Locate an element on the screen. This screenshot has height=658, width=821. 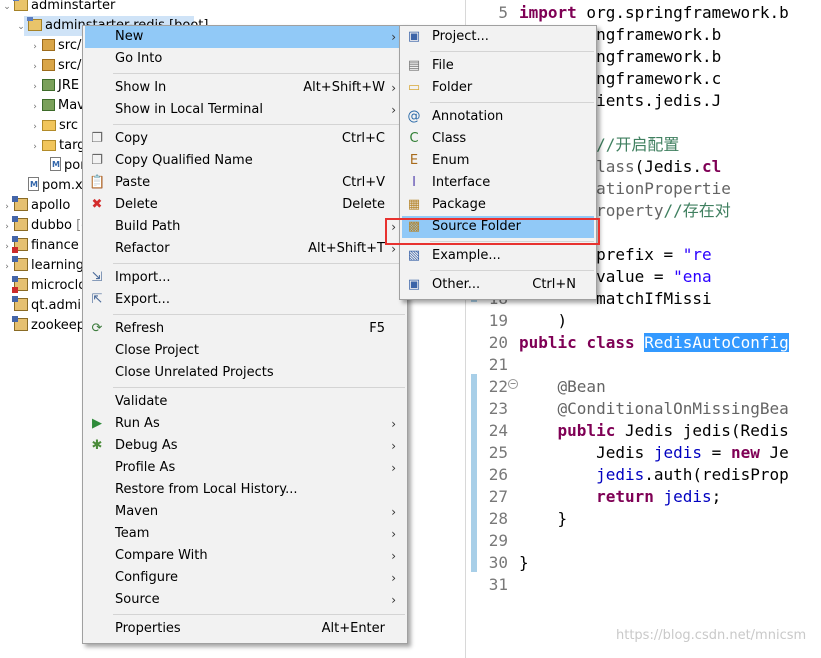
menu-item-build-path: Build Path › is located at coordinates (245, 227).